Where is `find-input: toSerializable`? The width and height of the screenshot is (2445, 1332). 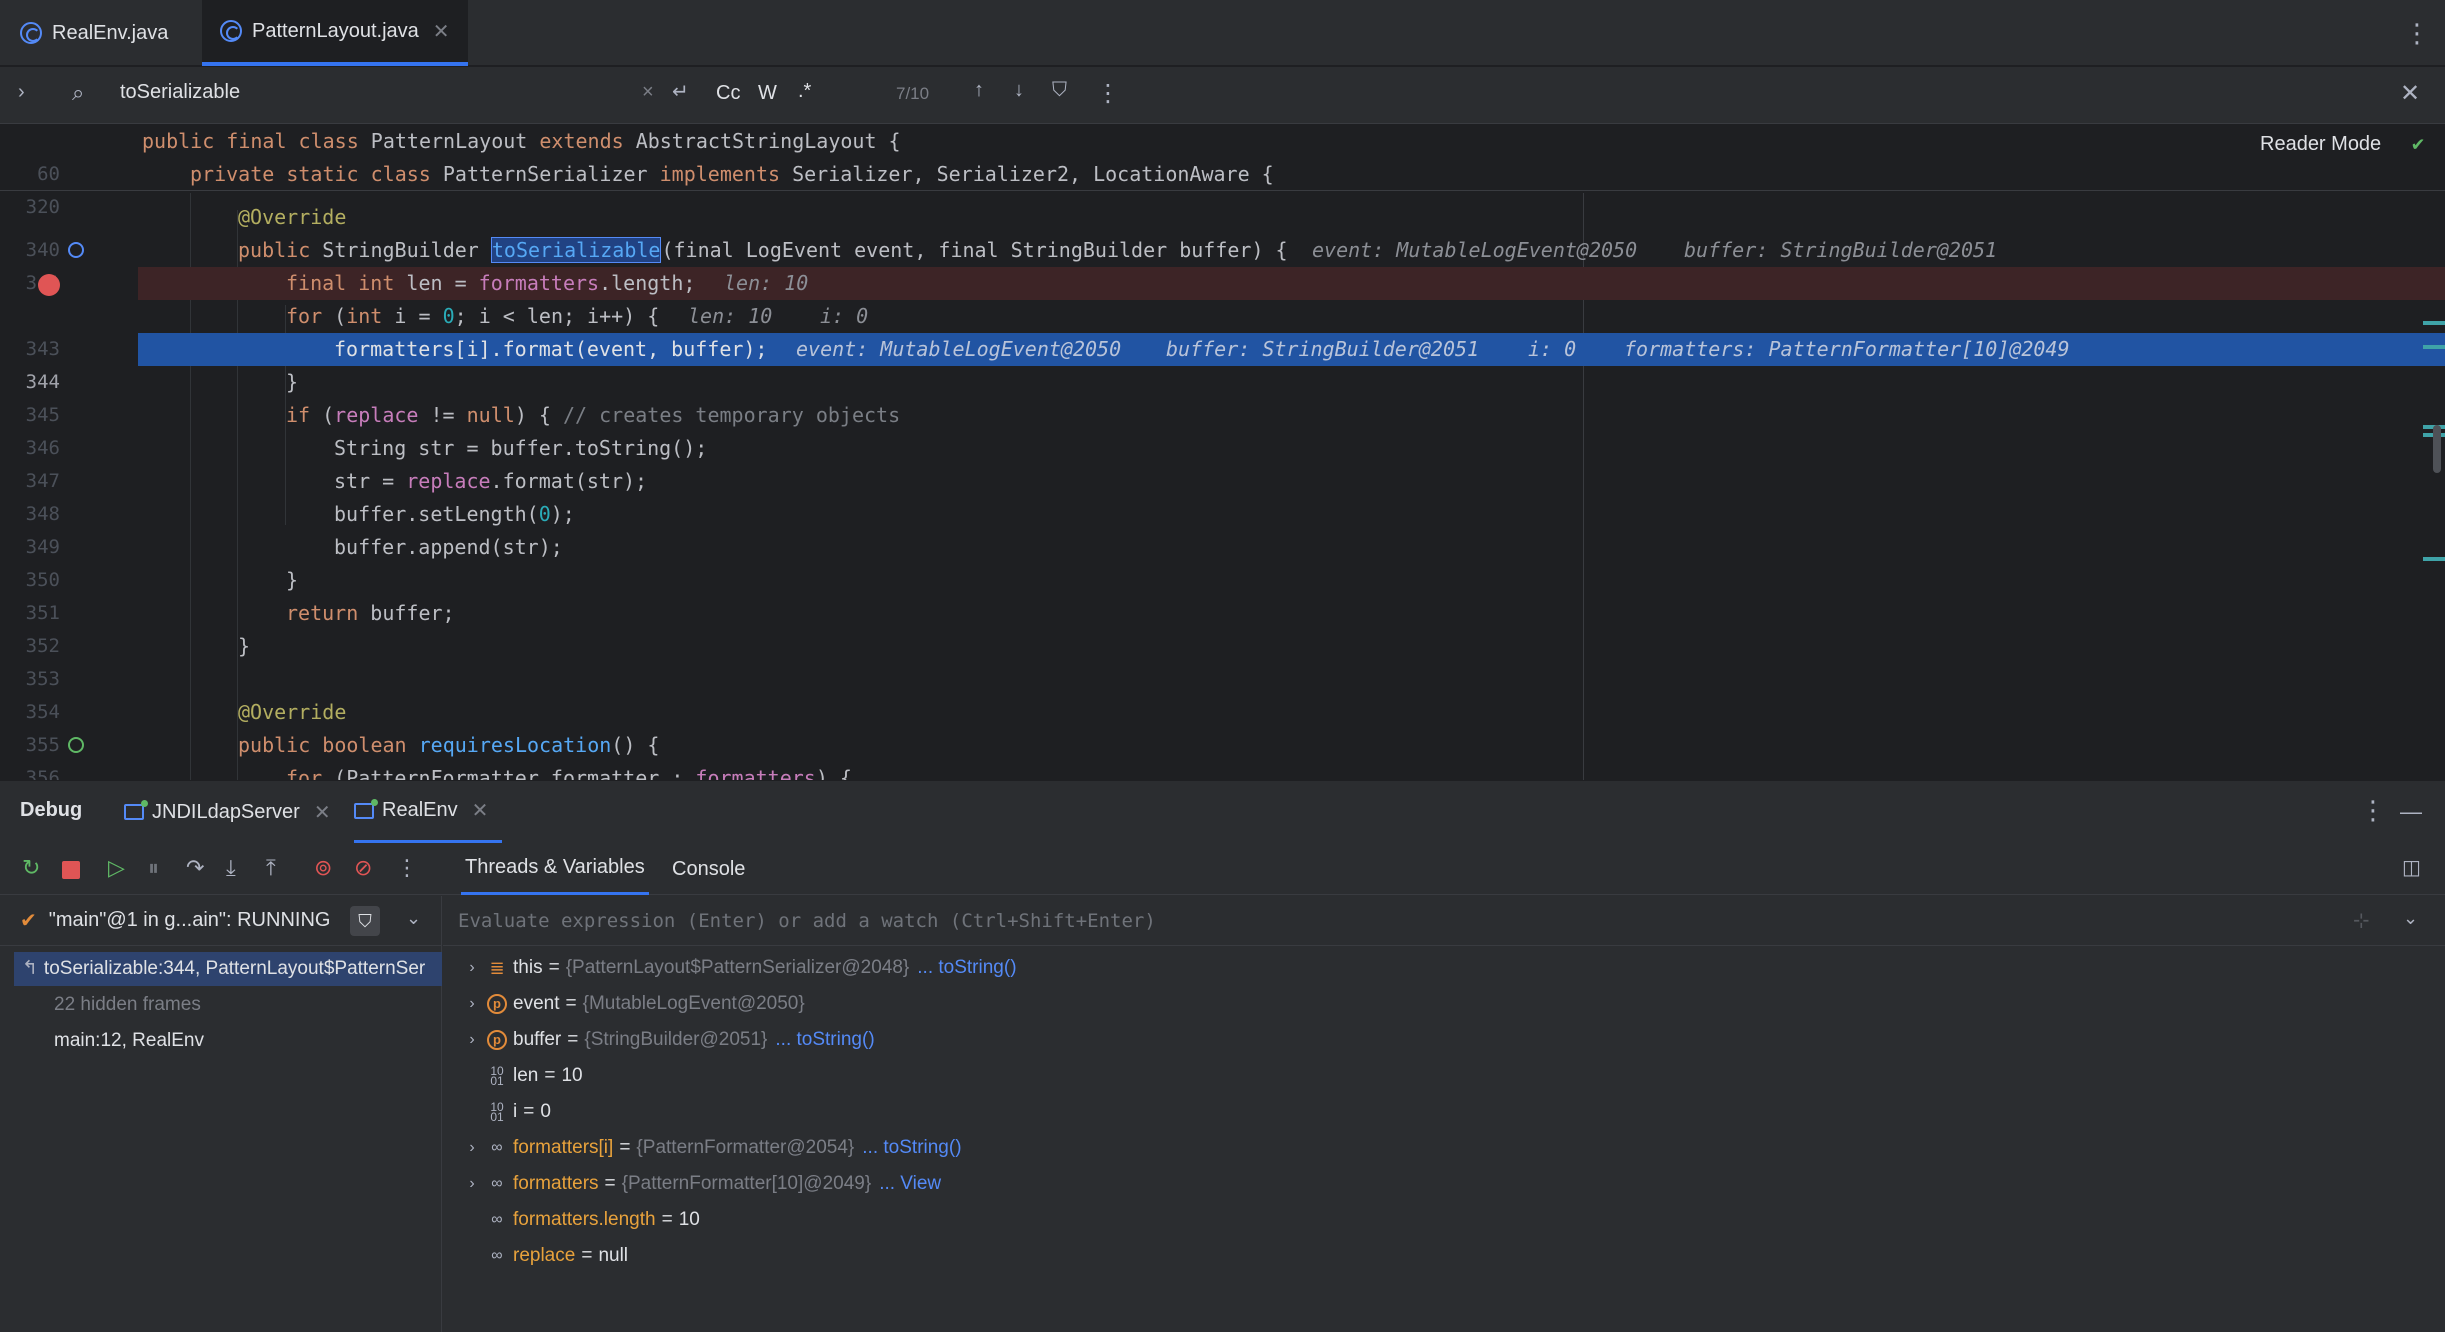 find-input: toSerializable is located at coordinates (180, 92).